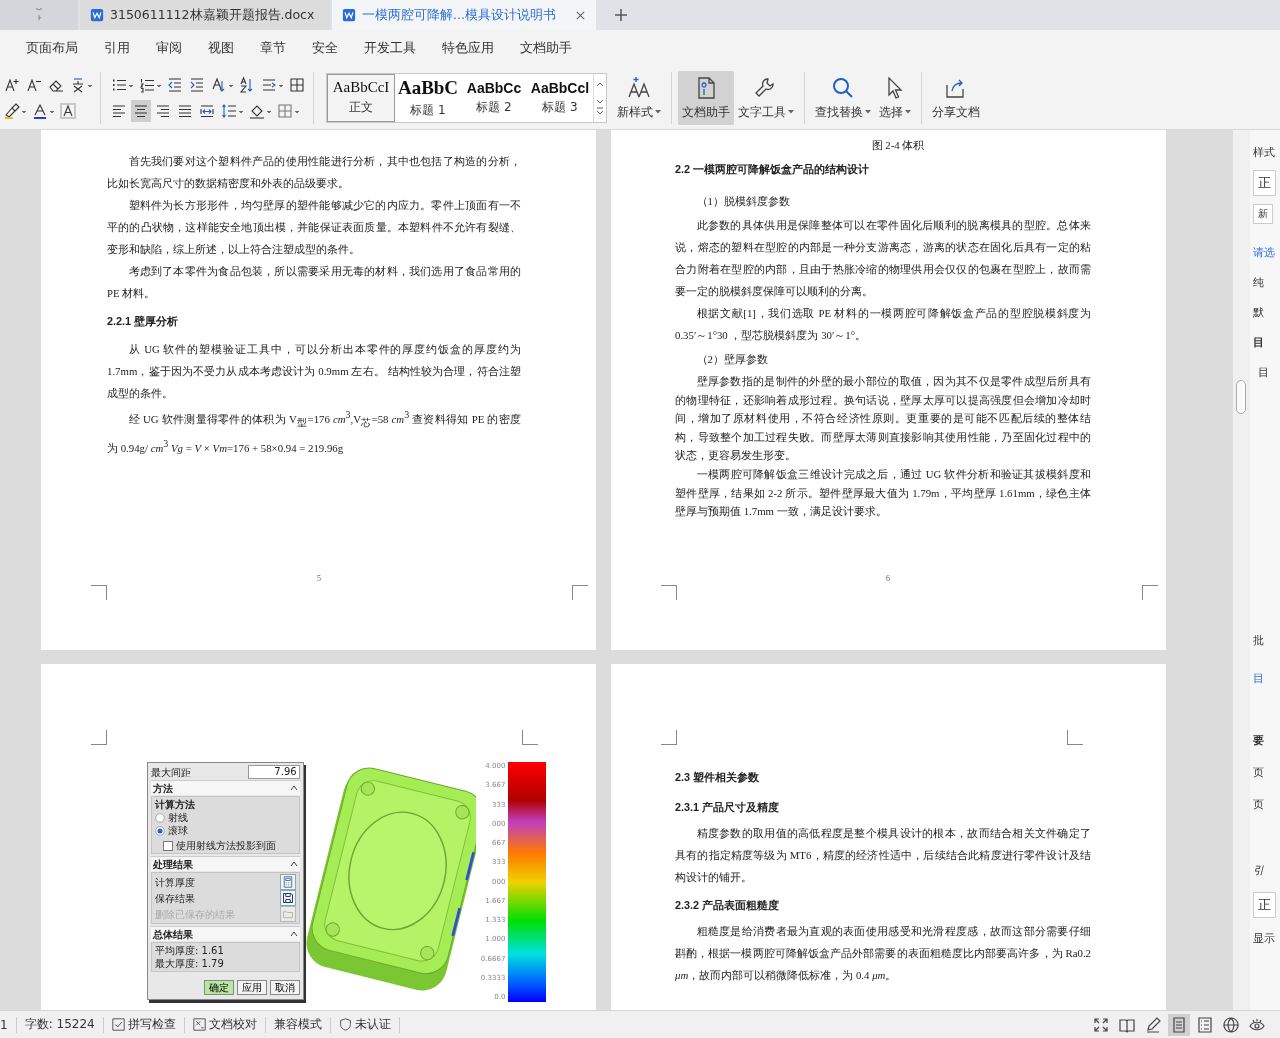 This screenshot has width=1280, height=1038. What do you see at coordinates (178, 830) in the screenshot?
I see `radio-label: 滚球` at bounding box center [178, 830].